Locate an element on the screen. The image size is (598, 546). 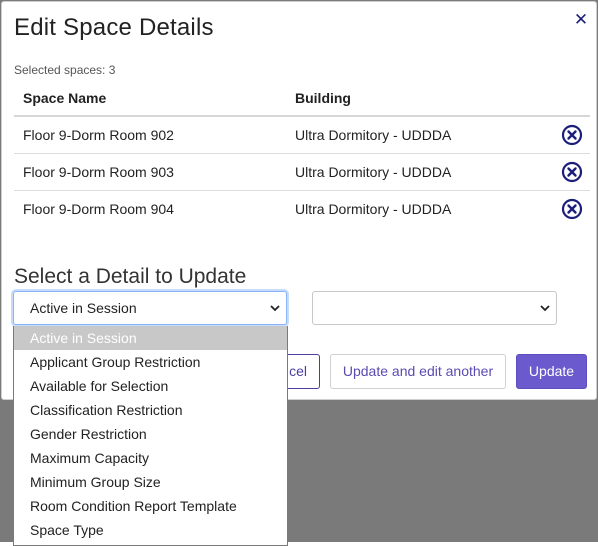
update-button: Update is located at coordinates (551, 371).